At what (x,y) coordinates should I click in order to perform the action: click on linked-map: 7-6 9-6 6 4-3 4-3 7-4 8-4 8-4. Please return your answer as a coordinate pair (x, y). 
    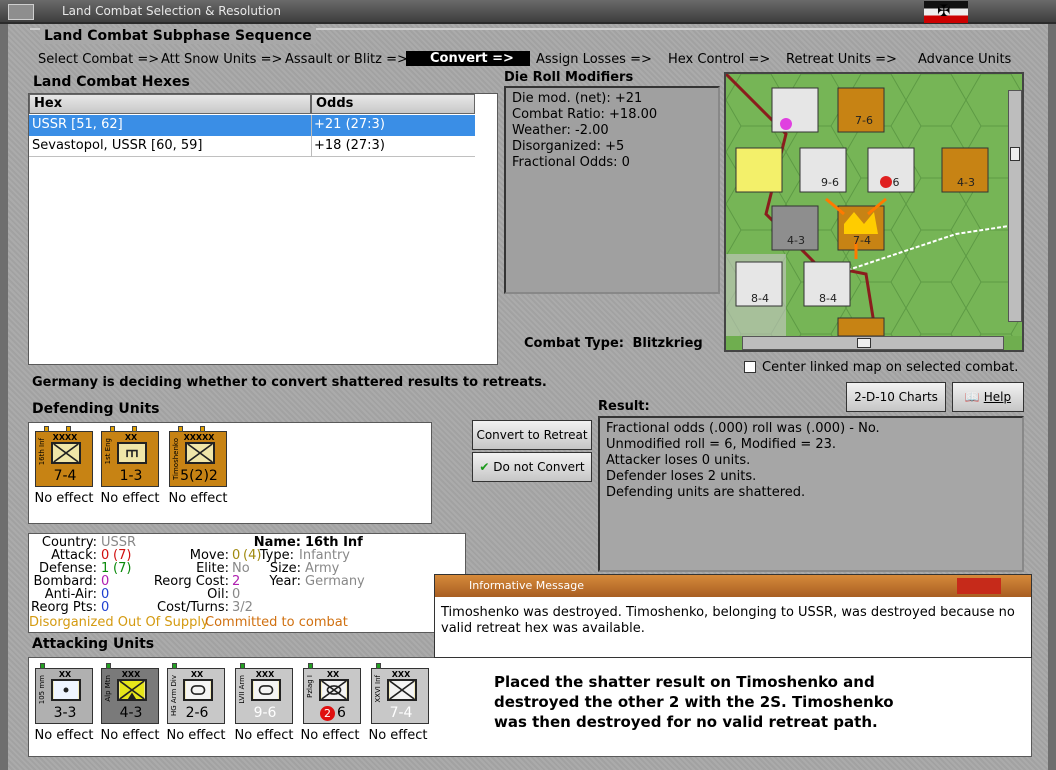
    Looking at the image, I should click on (874, 212).